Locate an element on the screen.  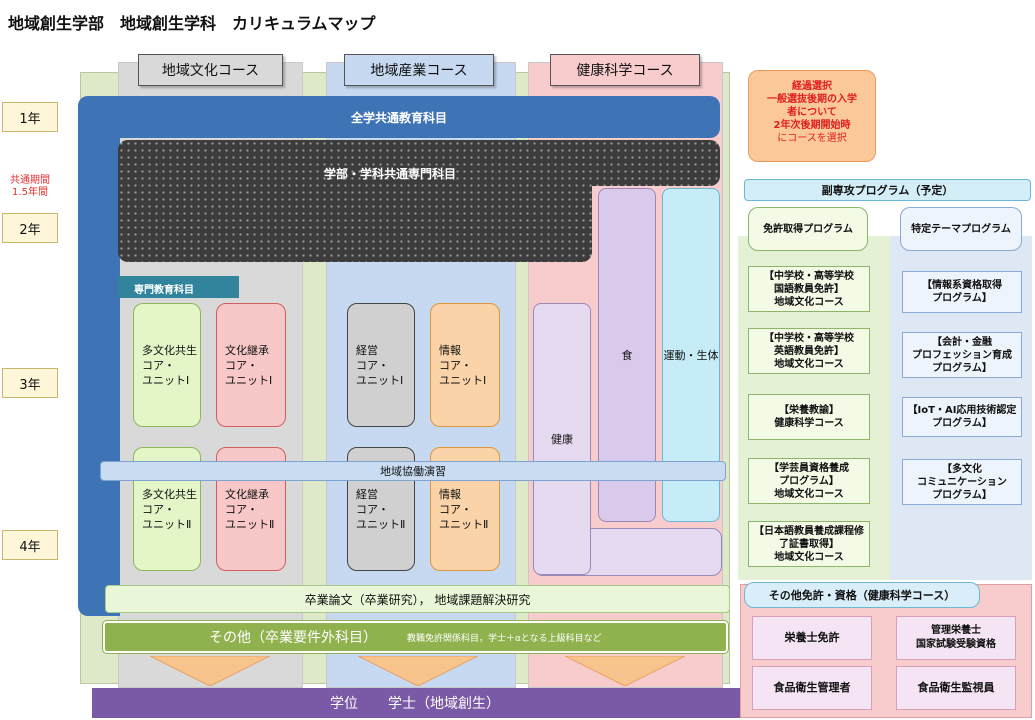
course-selection-main: 経過選択 一般選抜後期の入学 者について 2年次後期開始時 is located at coordinates (812, 106).